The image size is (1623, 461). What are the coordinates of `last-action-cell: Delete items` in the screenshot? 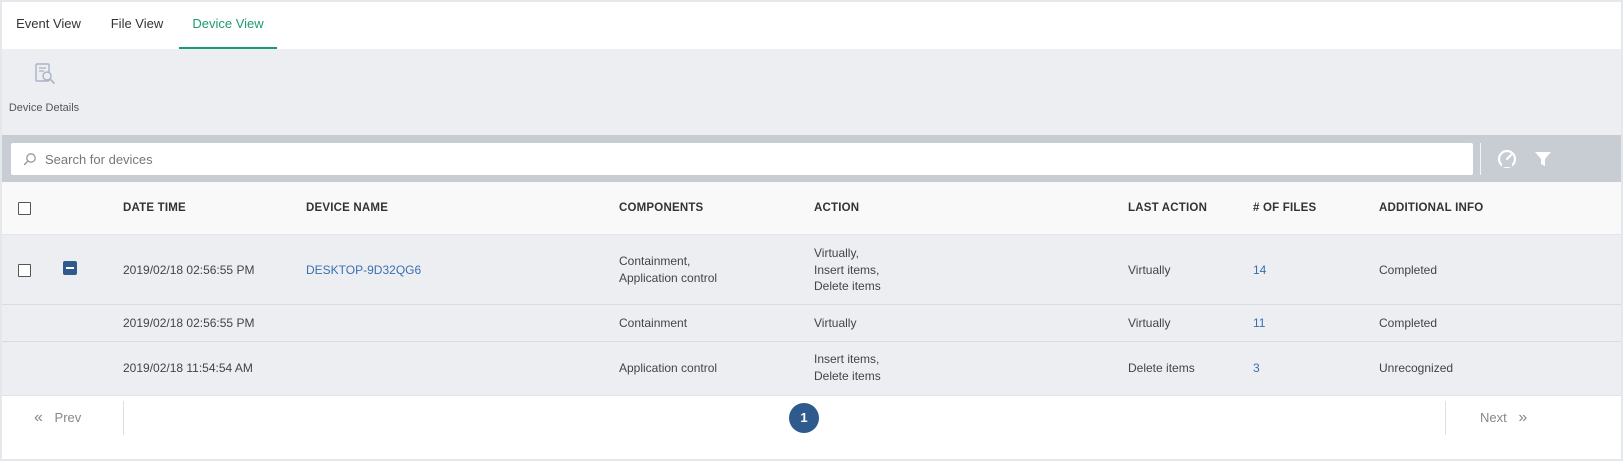 It's located at (1161, 368).